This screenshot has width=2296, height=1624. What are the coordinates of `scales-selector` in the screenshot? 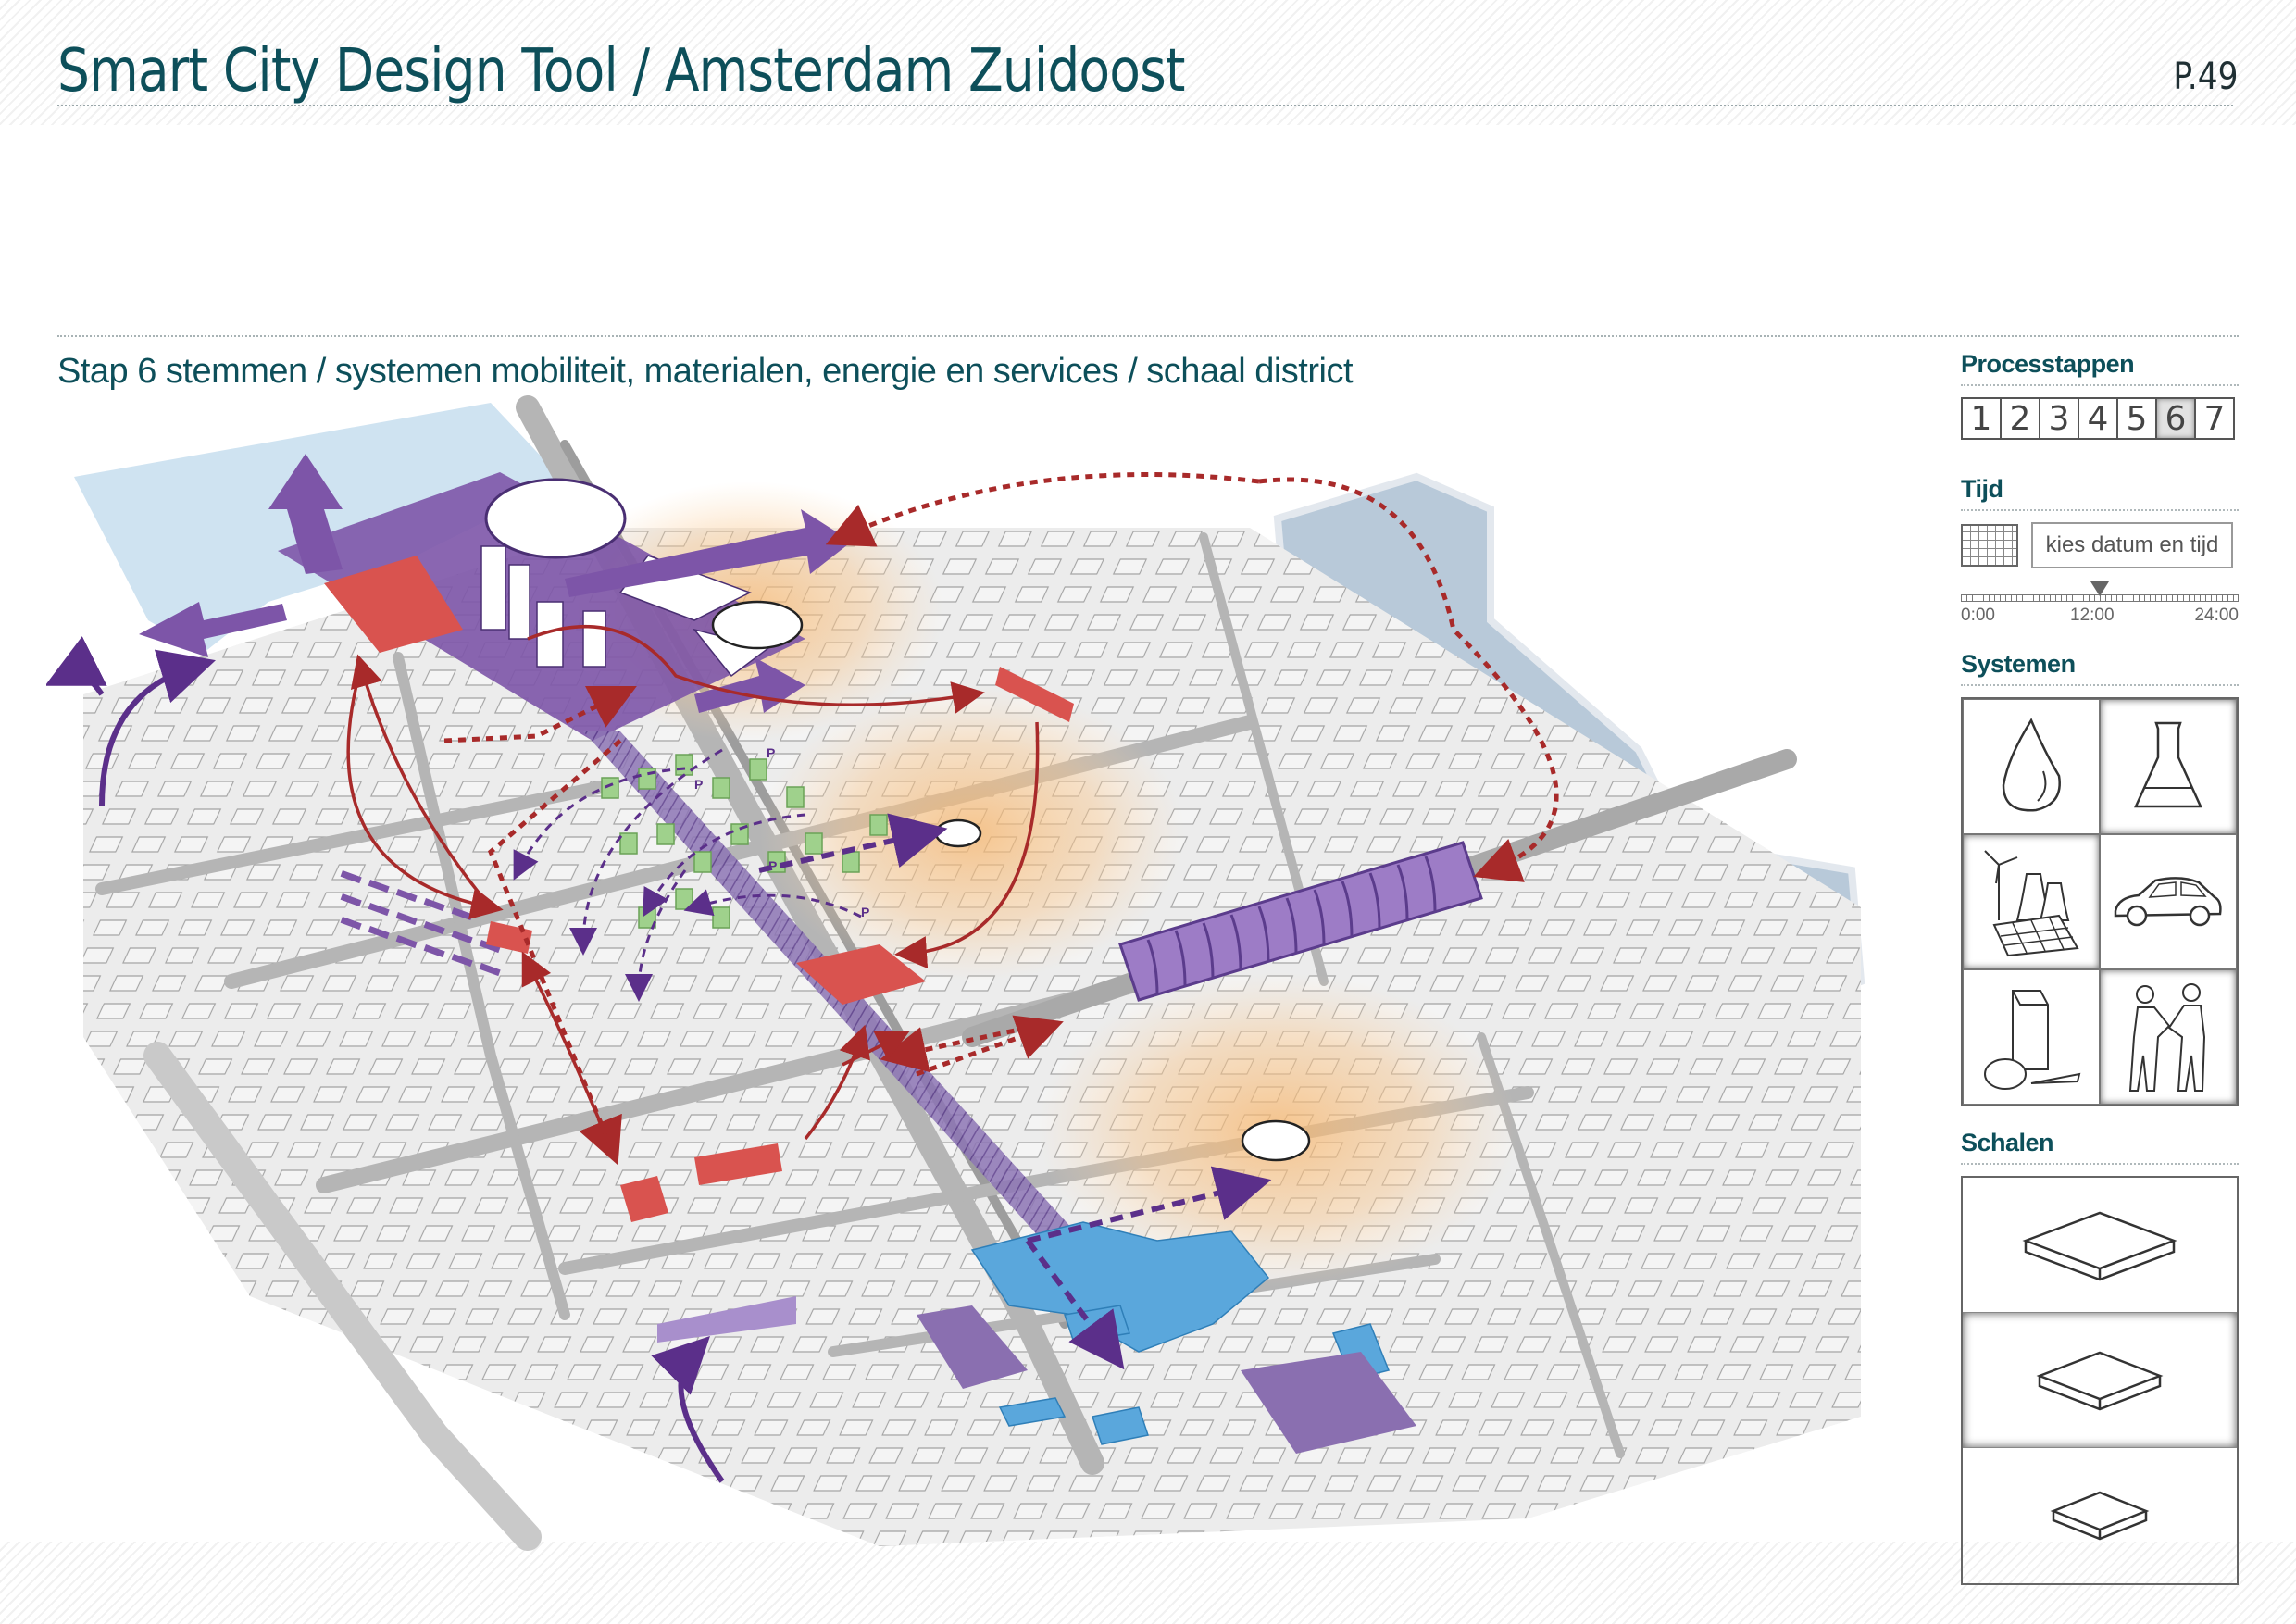 It's located at (2100, 1380).